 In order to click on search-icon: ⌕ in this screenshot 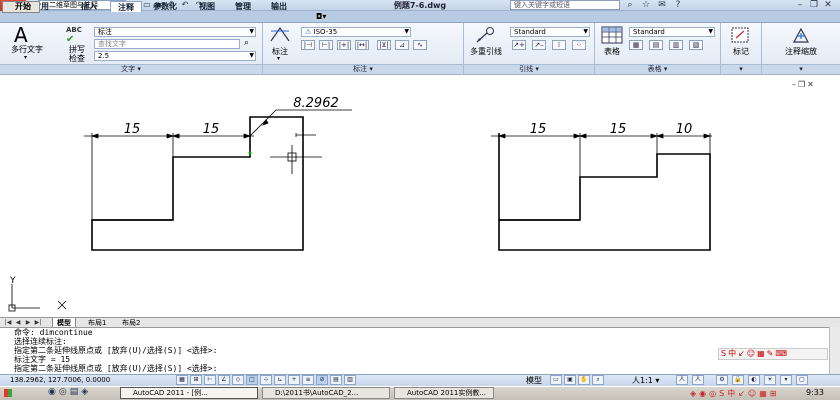, I will do `click(630, 5)`.